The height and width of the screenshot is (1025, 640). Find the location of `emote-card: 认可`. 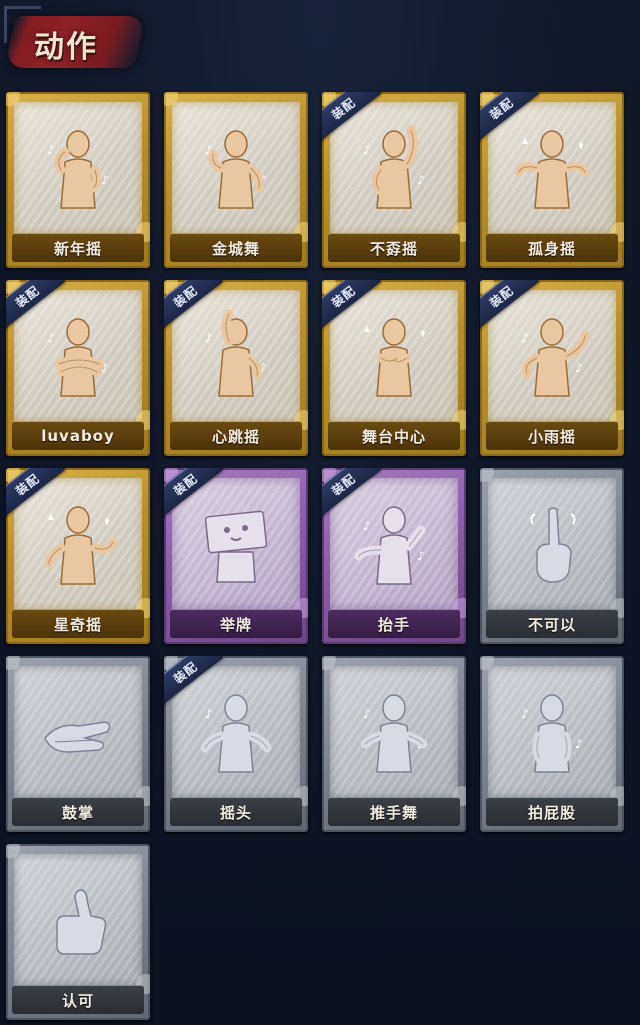

emote-card: 认可 is located at coordinates (78, 932).